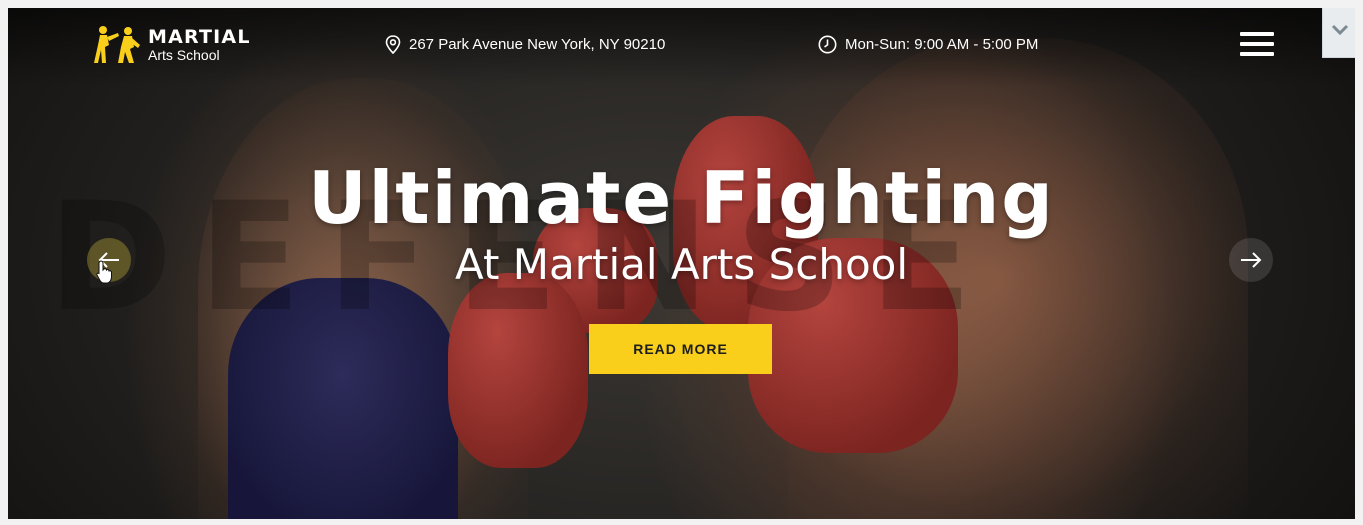 The height and width of the screenshot is (525, 1363). I want to click on site-logo: MARTIAL Arts School, so click(172, 45).